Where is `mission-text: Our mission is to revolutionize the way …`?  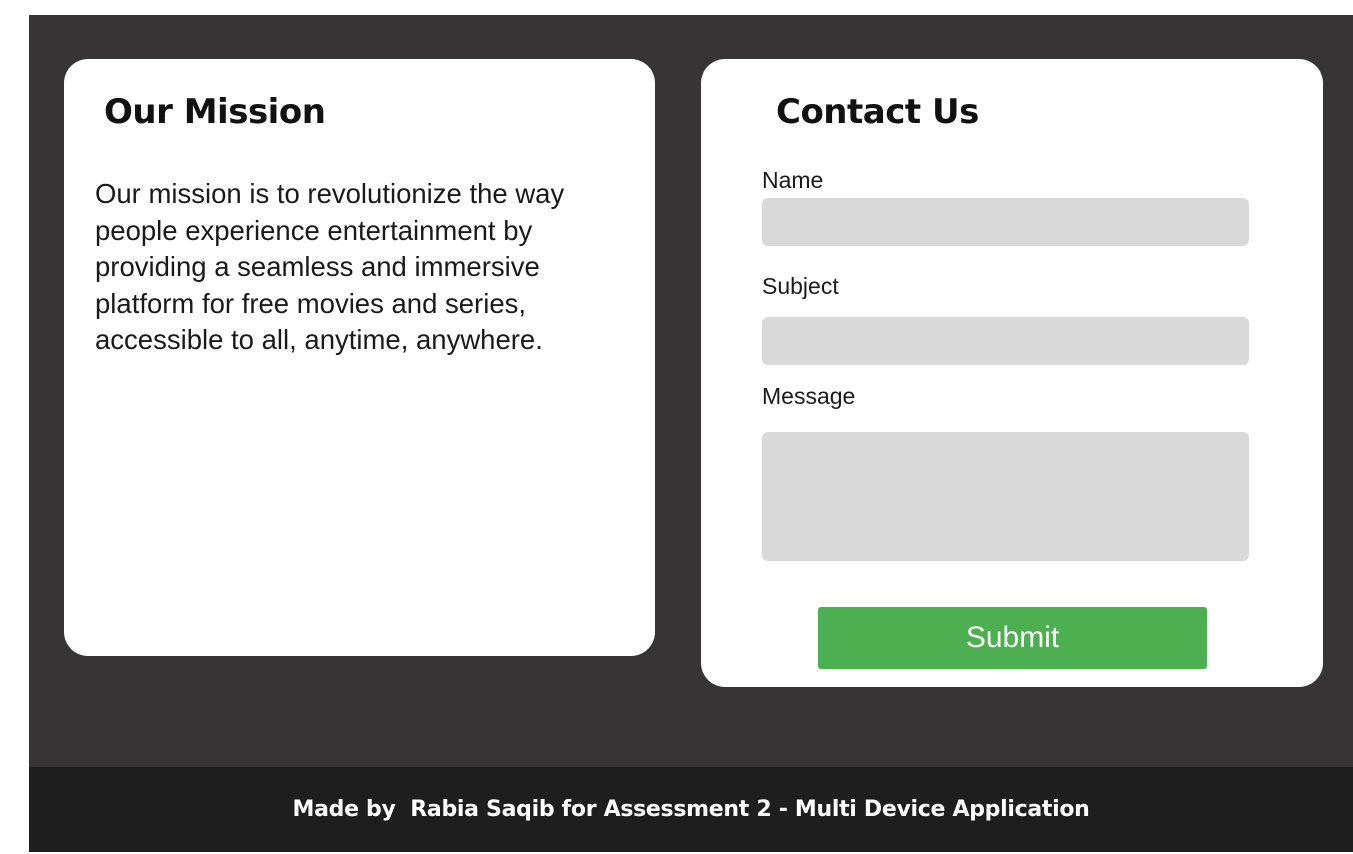 mission-text: Our mission is to revolutionize the way … is located at coordinates (330, 266).